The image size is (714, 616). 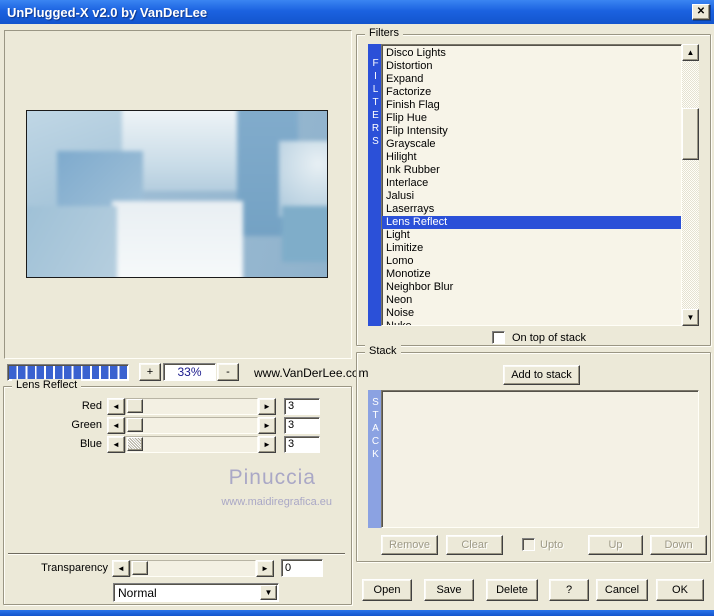 I want to click on blue-value-field: 3, so click(x=302, y=444).